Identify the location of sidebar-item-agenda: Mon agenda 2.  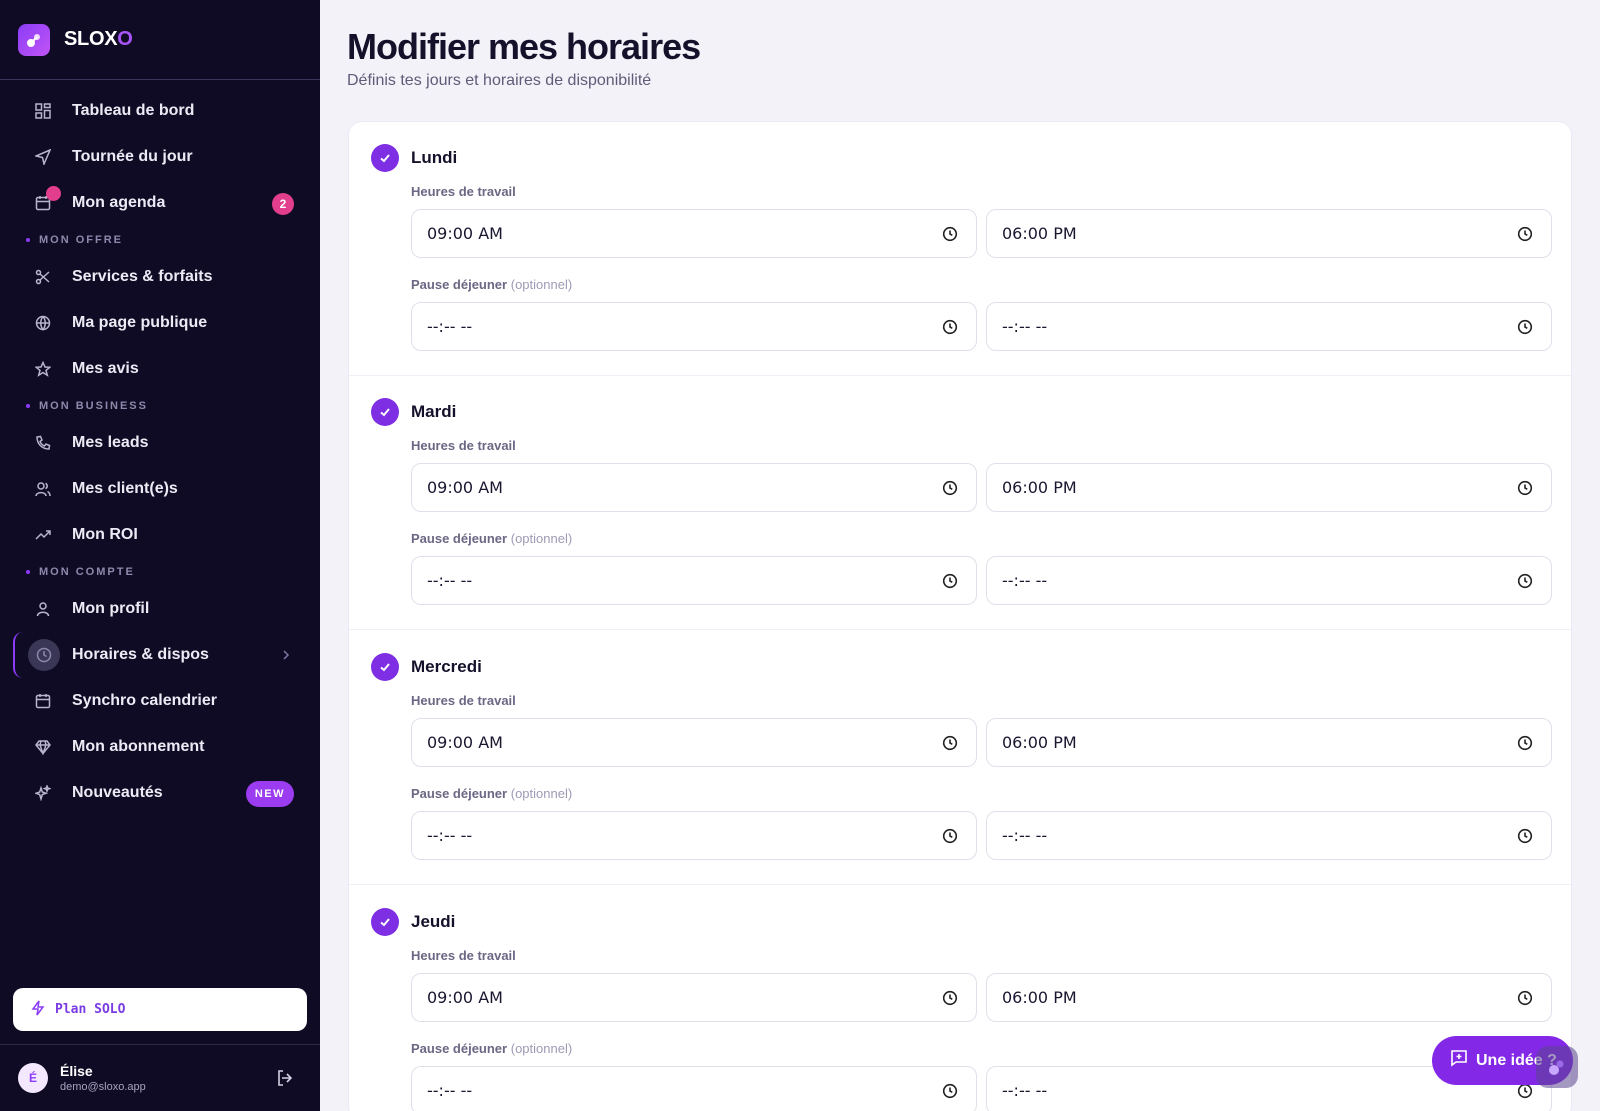
(160, 203).